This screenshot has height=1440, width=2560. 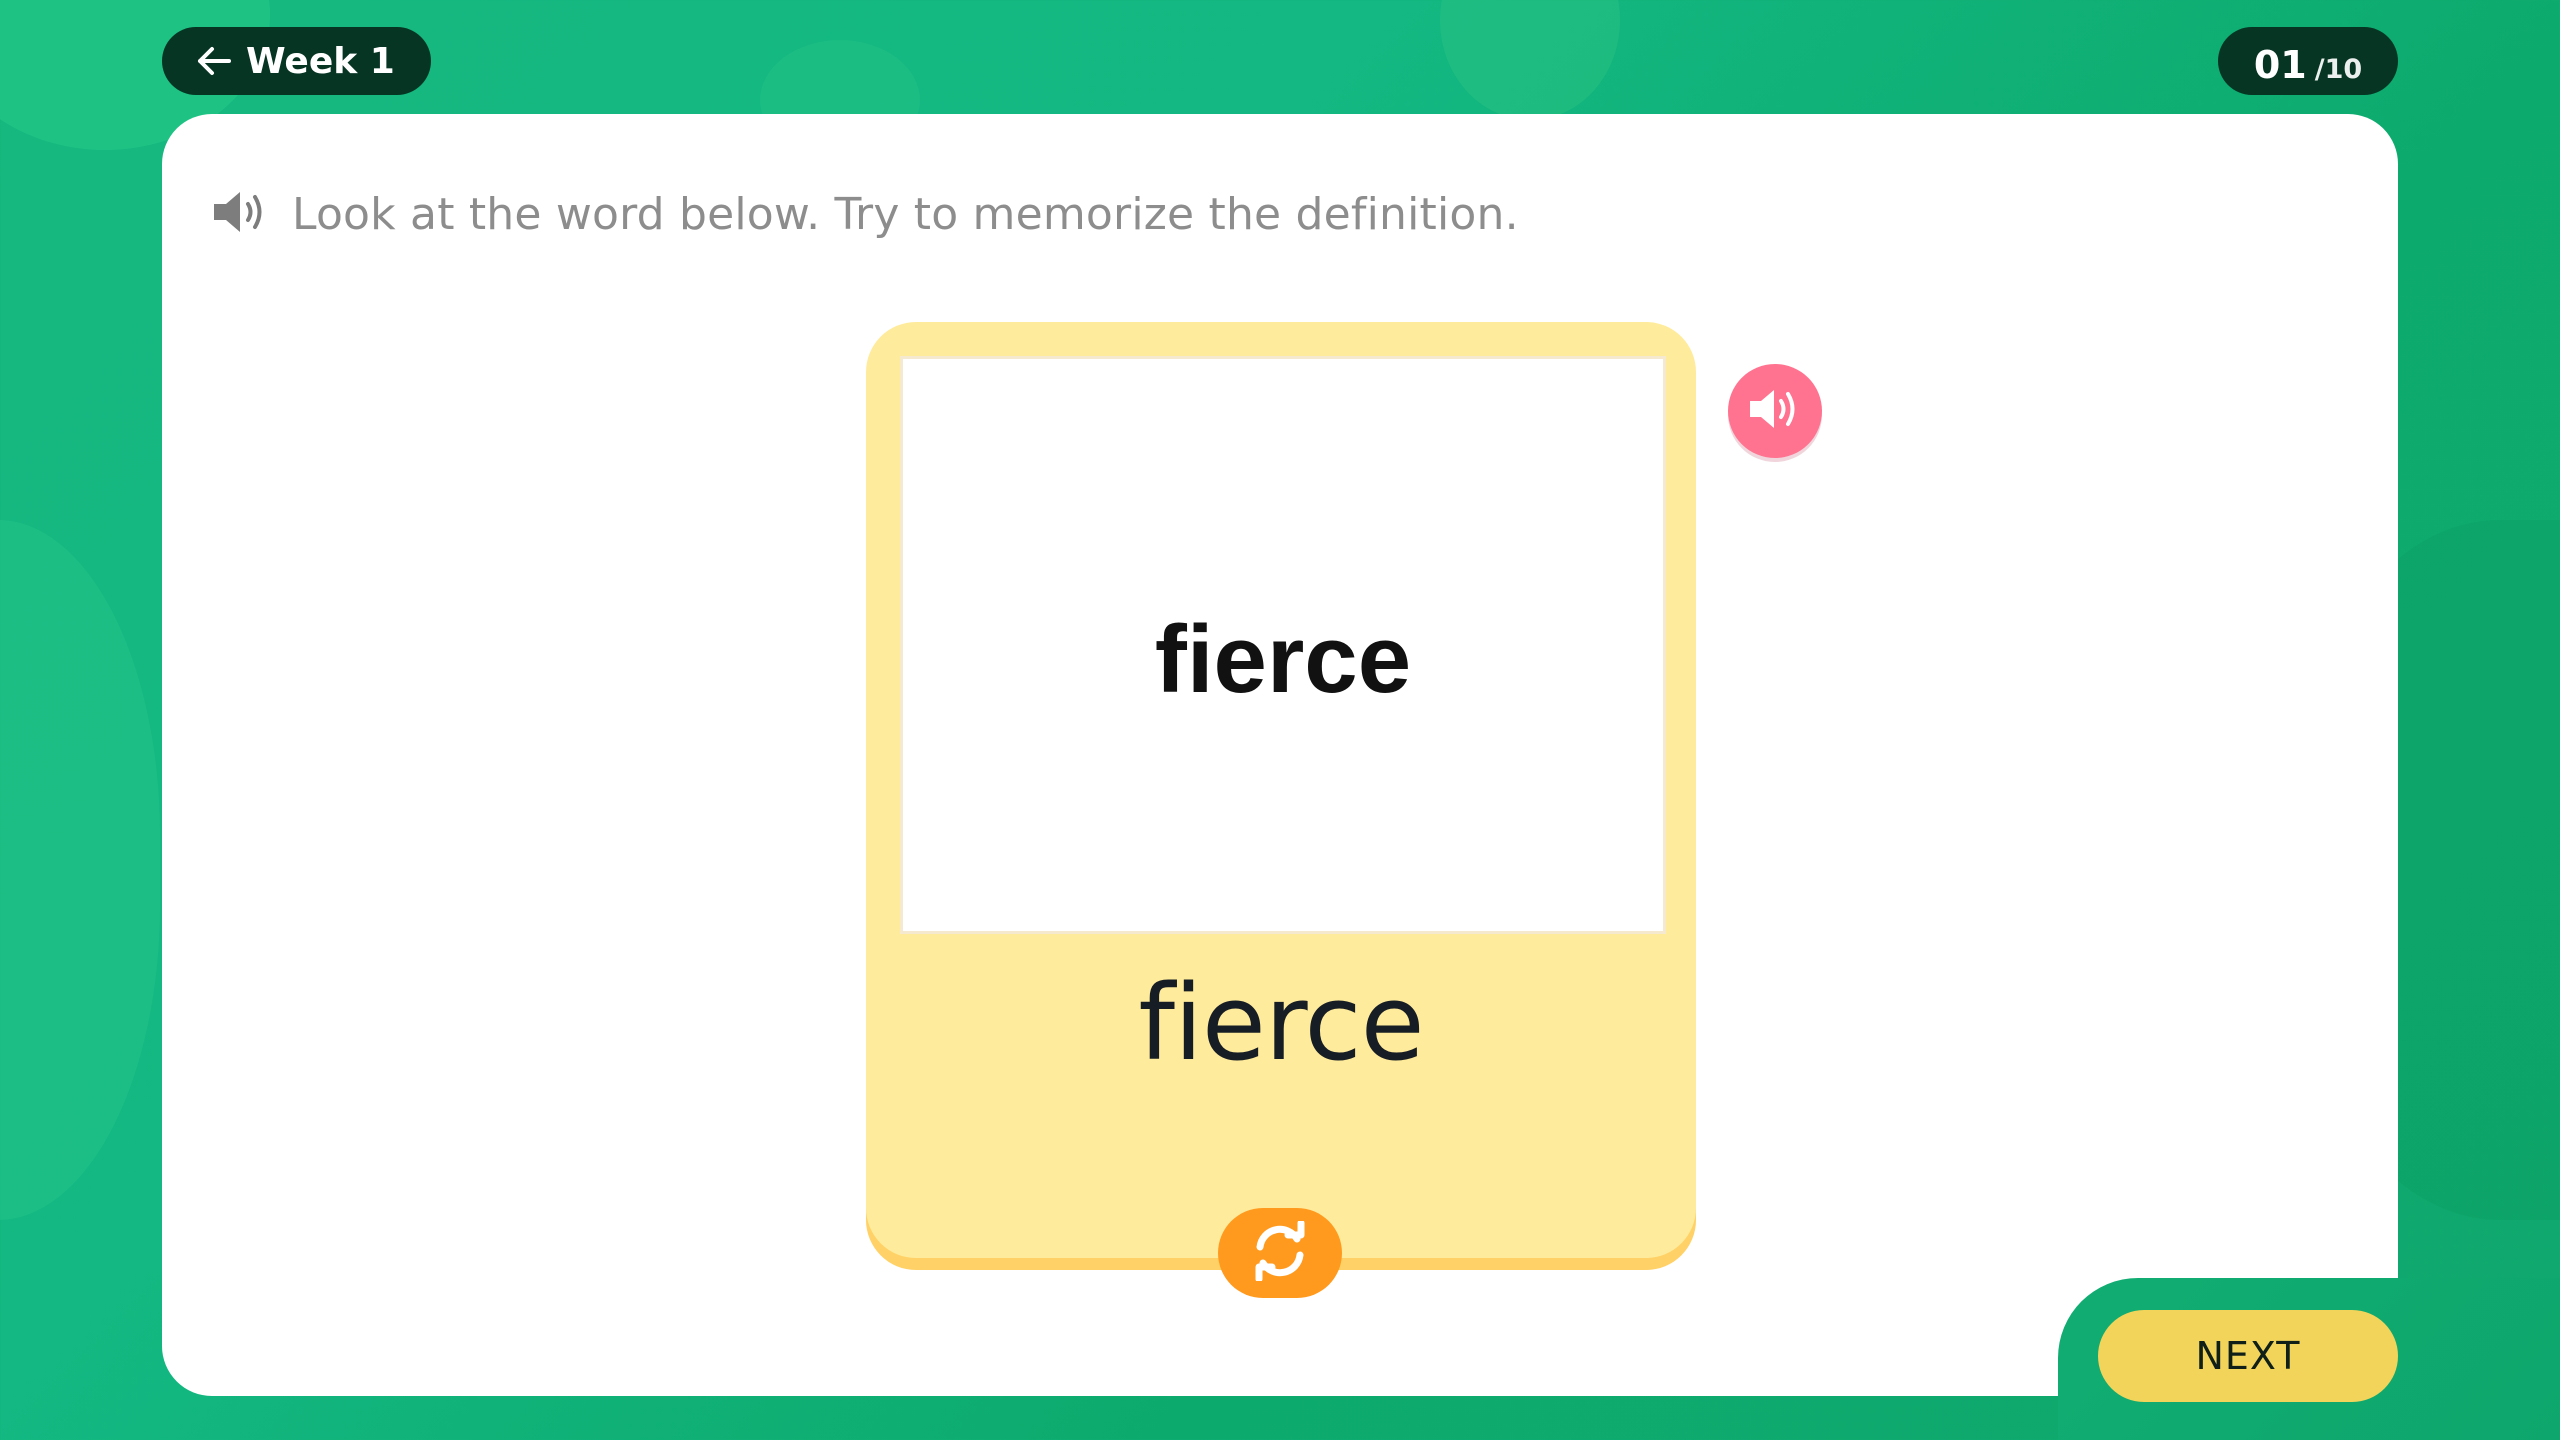 What do you see at coordinates (2280, 65) in the screenshot?
I see `progress-current: 01` at bounding box center [2280, 65].